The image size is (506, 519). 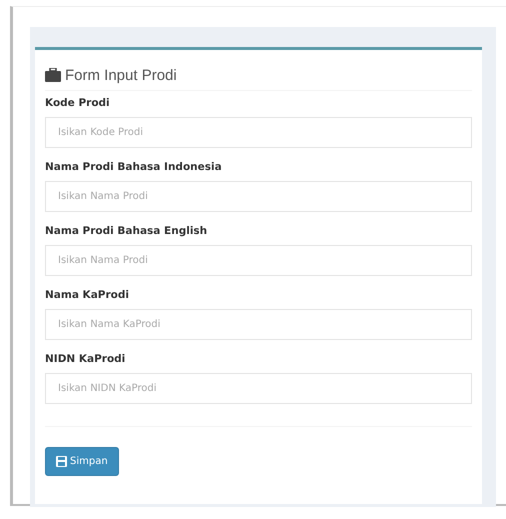 I want to click on briefcase-icon, so click(x=53, y=75).